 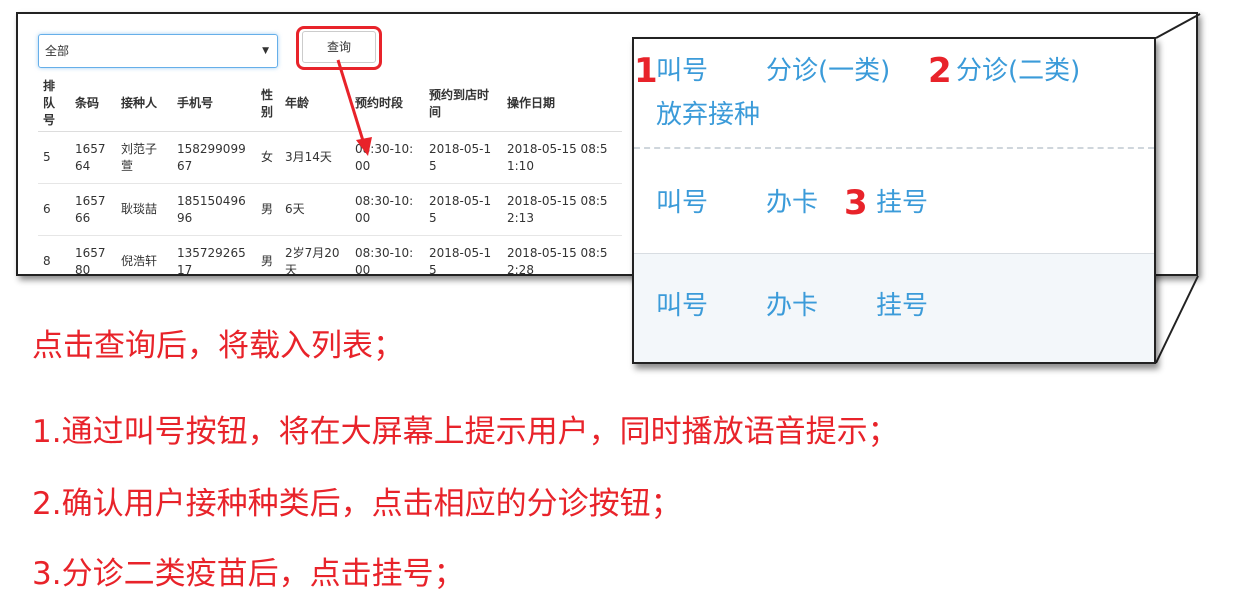 I want to click on header-op-date: 操作日期, so click(x=562, y=104).